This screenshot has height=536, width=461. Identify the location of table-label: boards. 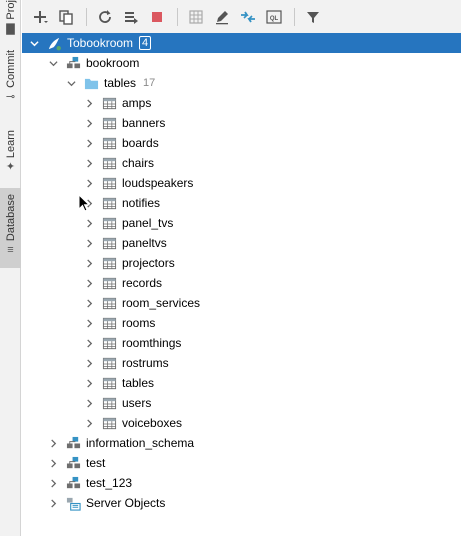
(140, 143).